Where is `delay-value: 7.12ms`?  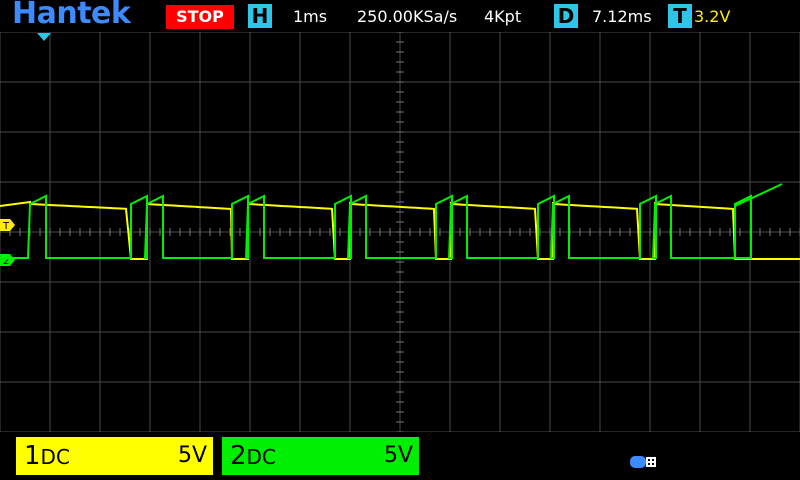
delay-value: 7.12ms is located at coordinates (622, 16).